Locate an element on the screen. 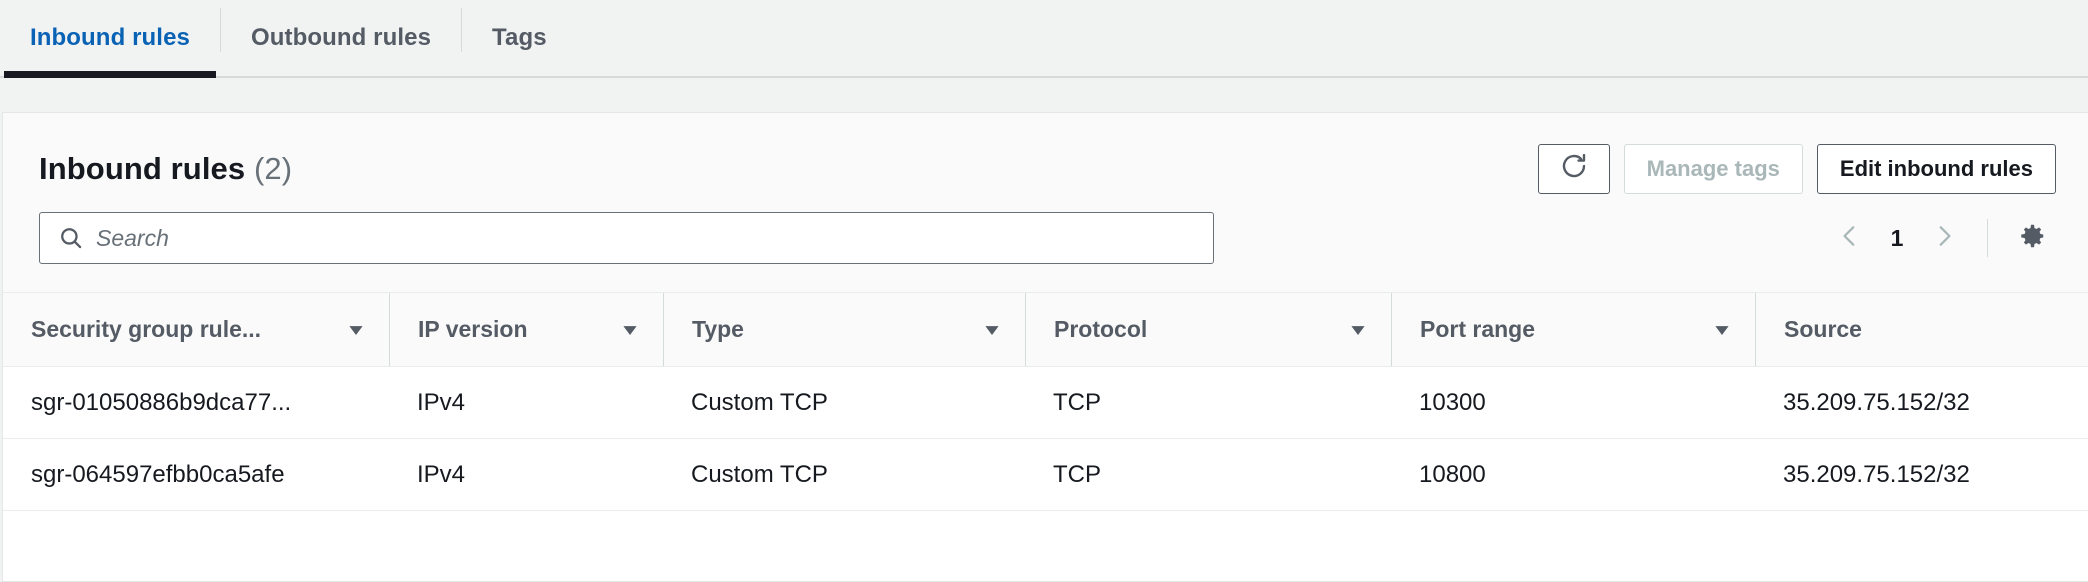 This screenshot has height=582, width=2088. pagination: 1 is located at coordinates (1942, 238).